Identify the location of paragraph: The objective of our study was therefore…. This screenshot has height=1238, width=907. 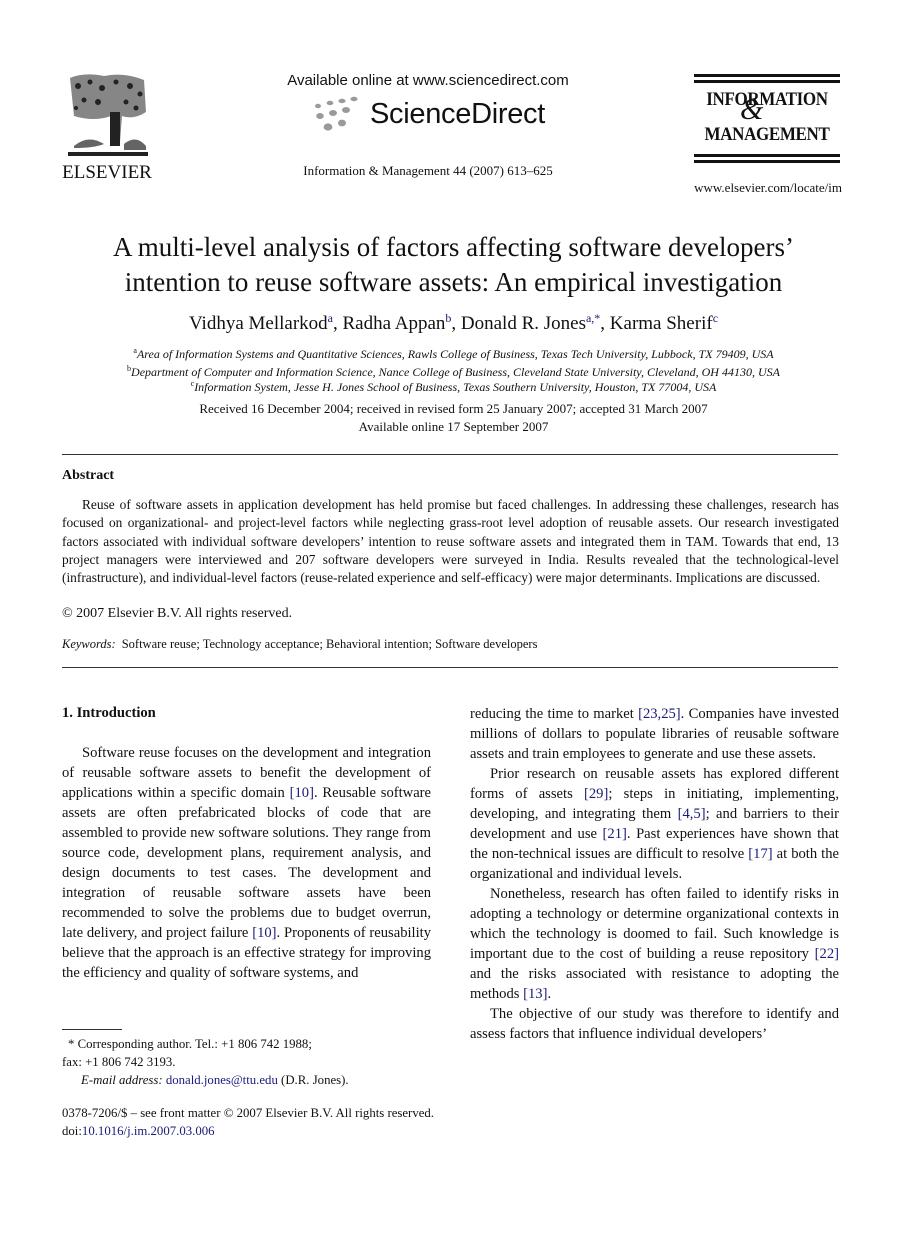
(654, 1024).